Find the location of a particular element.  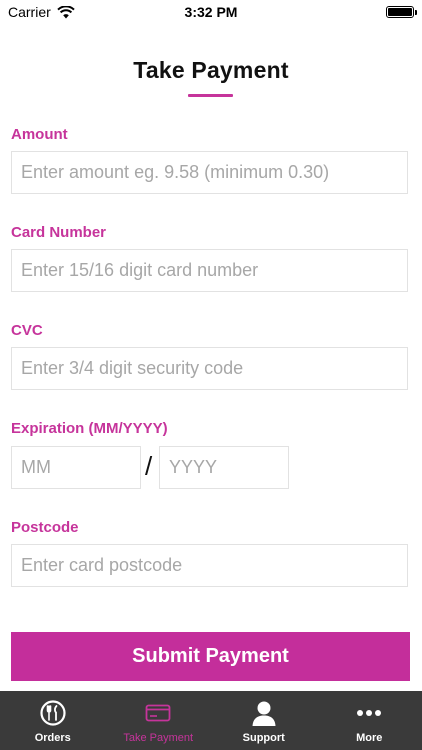

plate-cutlery-icon is located at coordinates (53, 713).